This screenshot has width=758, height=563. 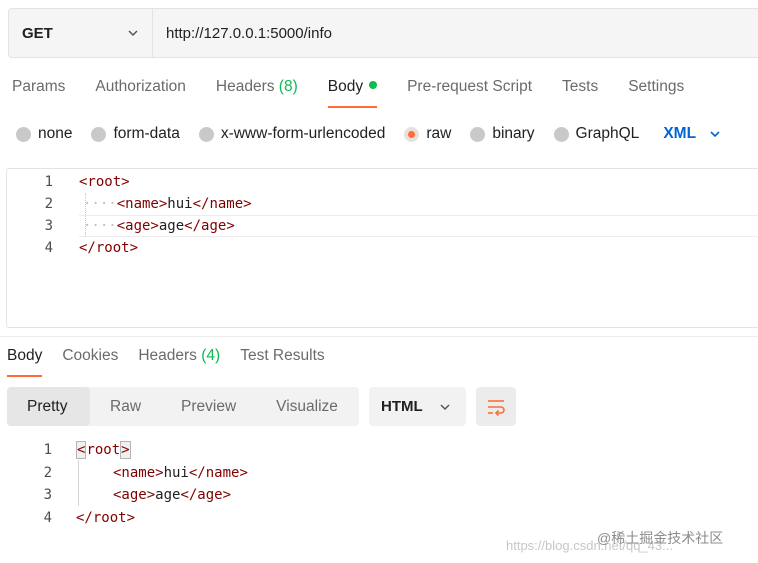 I want to click on tab-headers: Headers (8), so click(x=257, y=93).